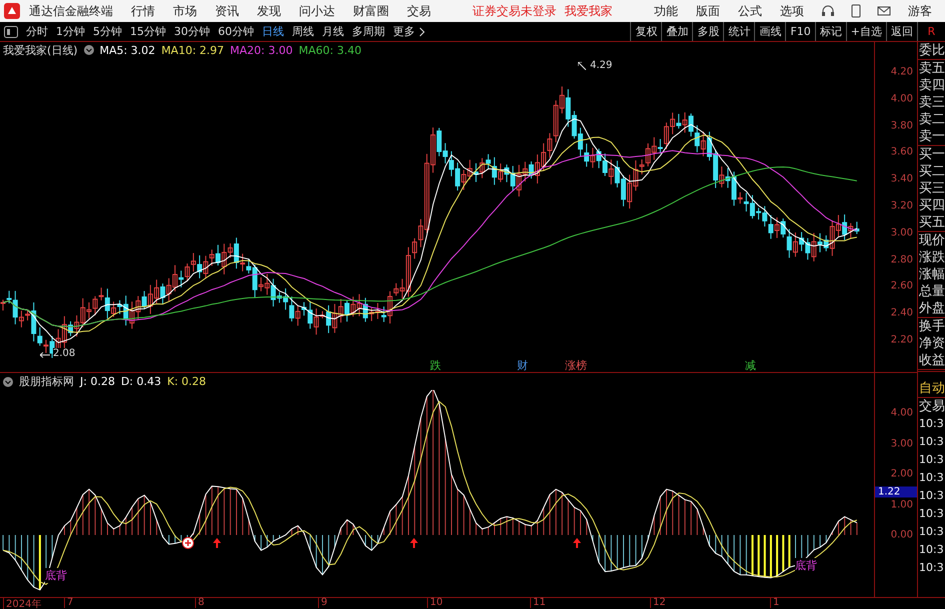 The width and height of the screenshot is (945, 609). Describe the element at coordinates (901, 535) in the screenshot. I see `axis-label: 0.00` at that location.